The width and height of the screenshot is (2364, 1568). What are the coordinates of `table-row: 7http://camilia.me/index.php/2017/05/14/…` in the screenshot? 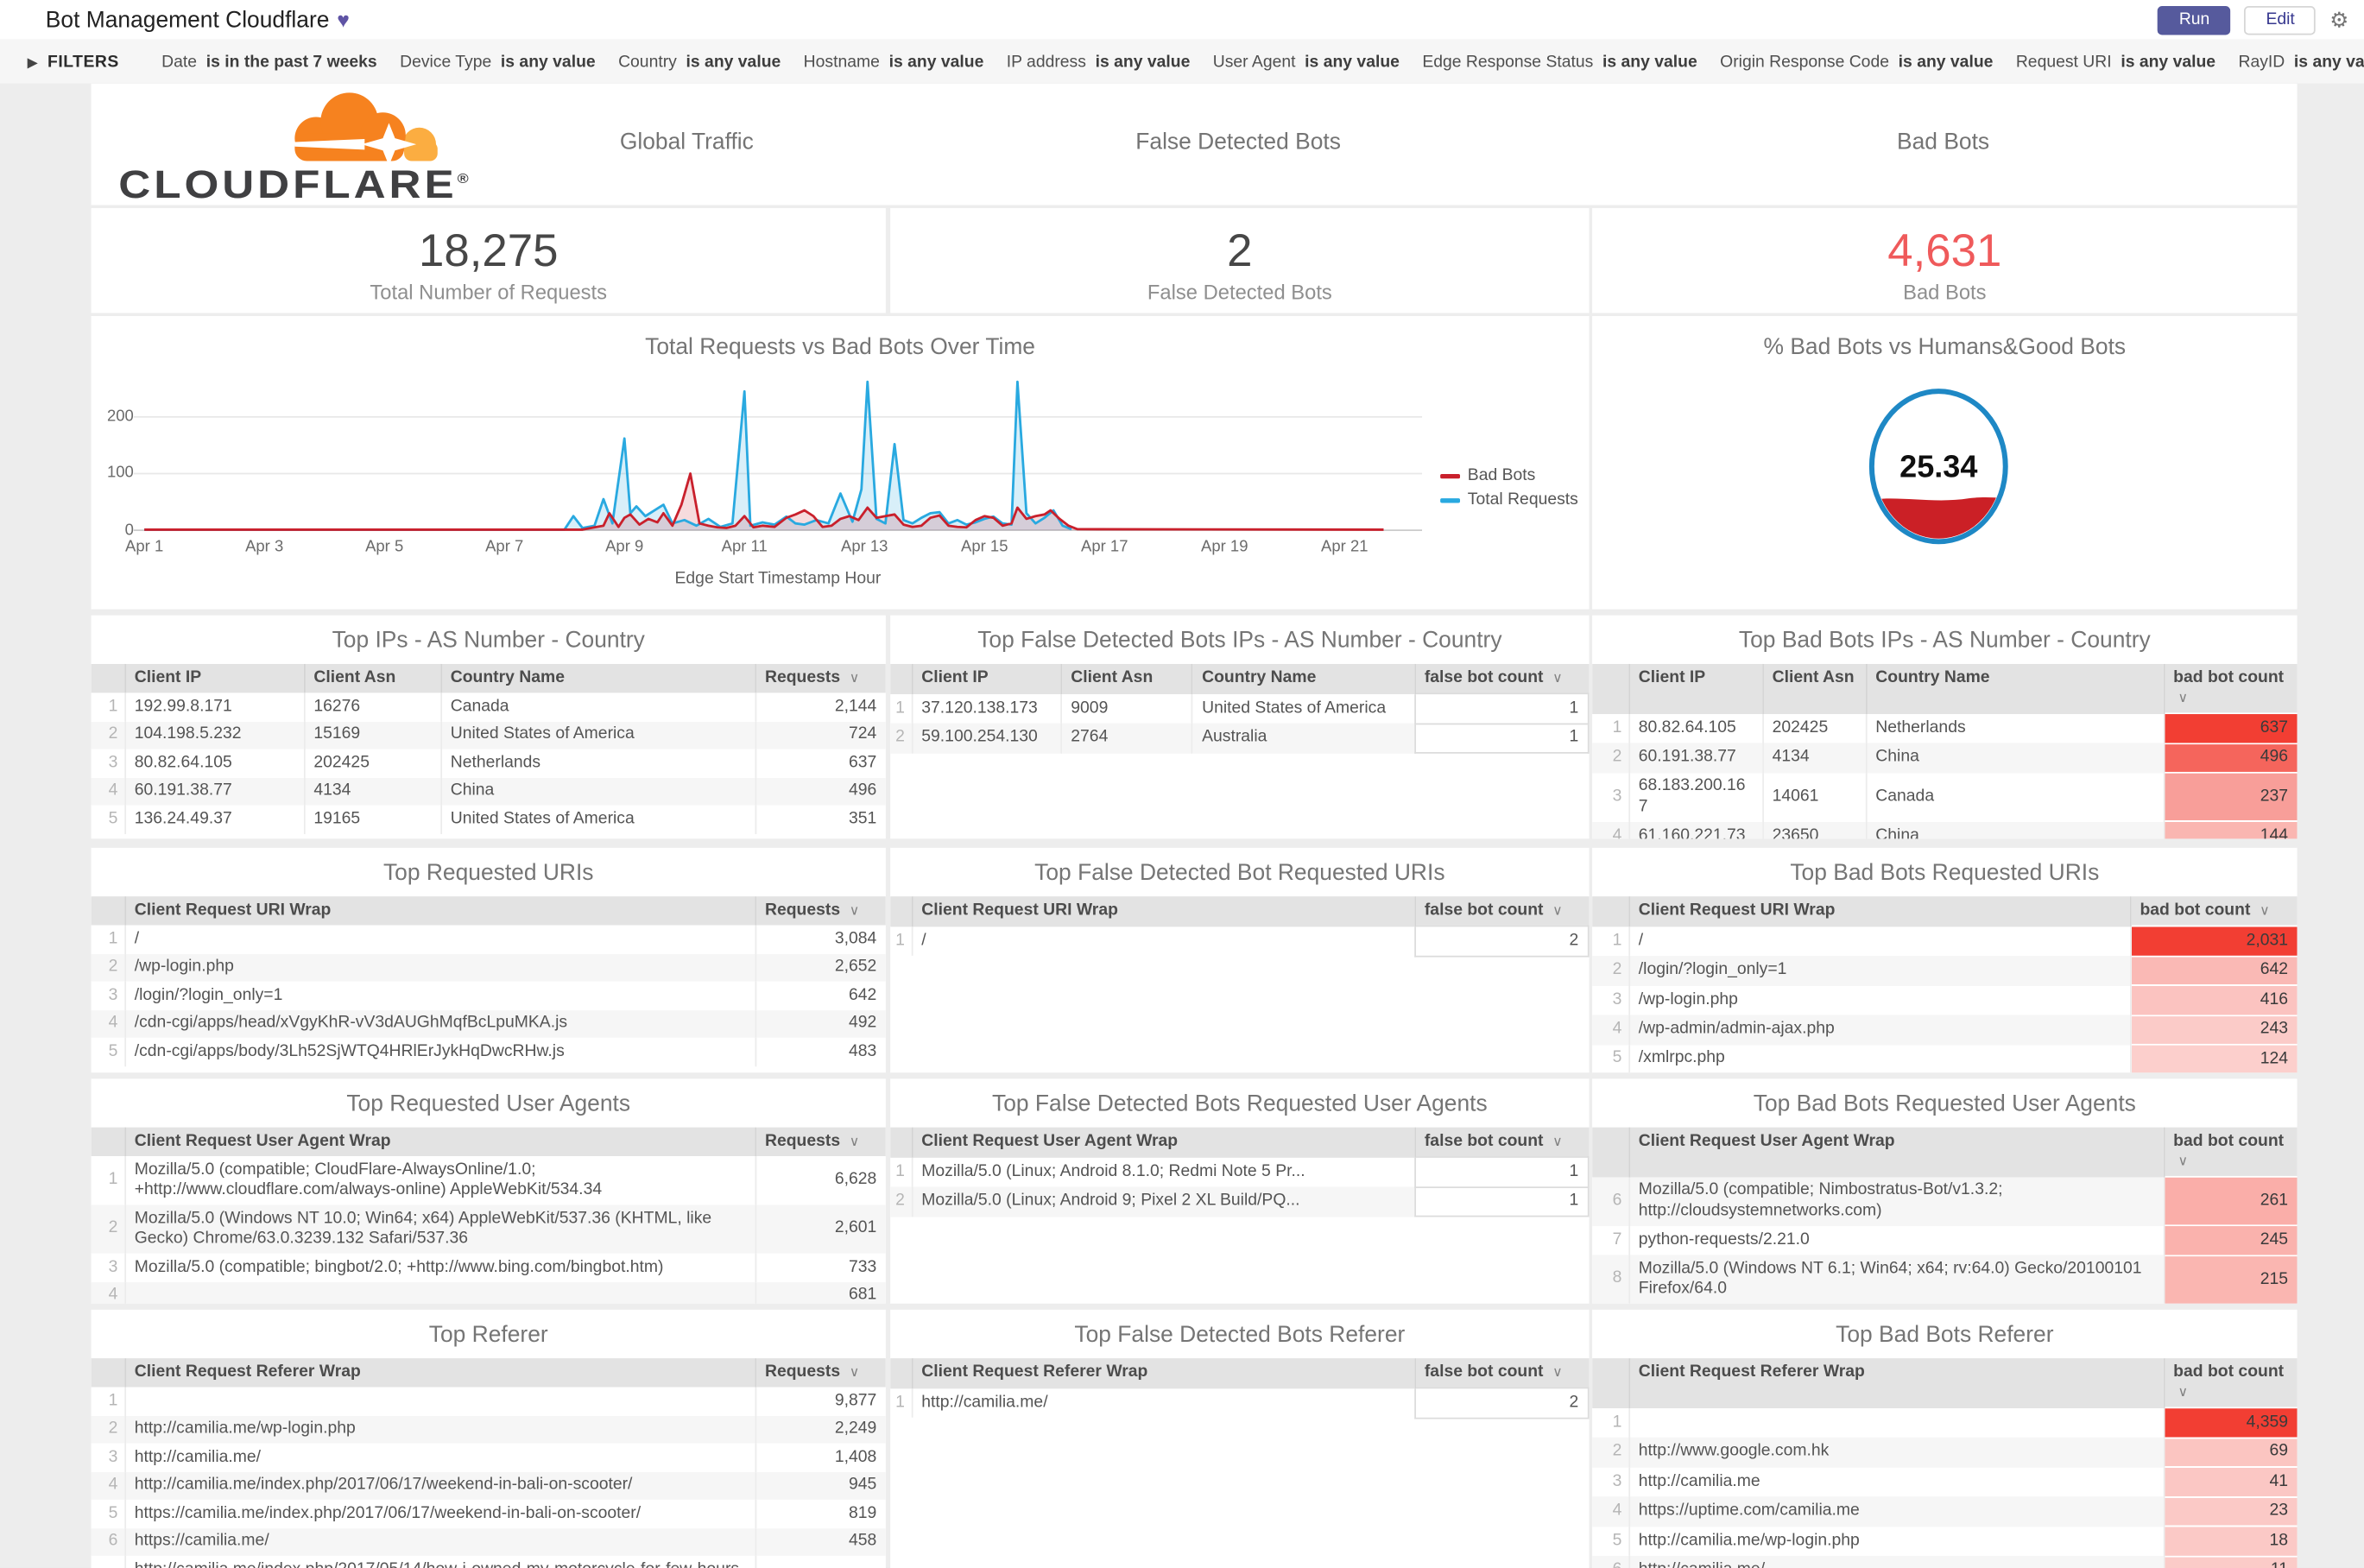 It's located at (489, 1561).